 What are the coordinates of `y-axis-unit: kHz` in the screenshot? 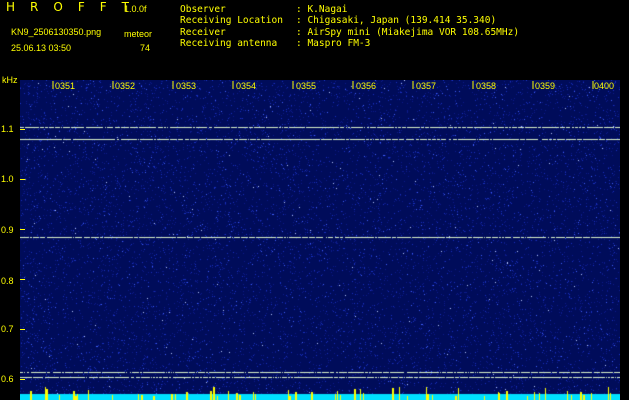 It's located at (10, 80).